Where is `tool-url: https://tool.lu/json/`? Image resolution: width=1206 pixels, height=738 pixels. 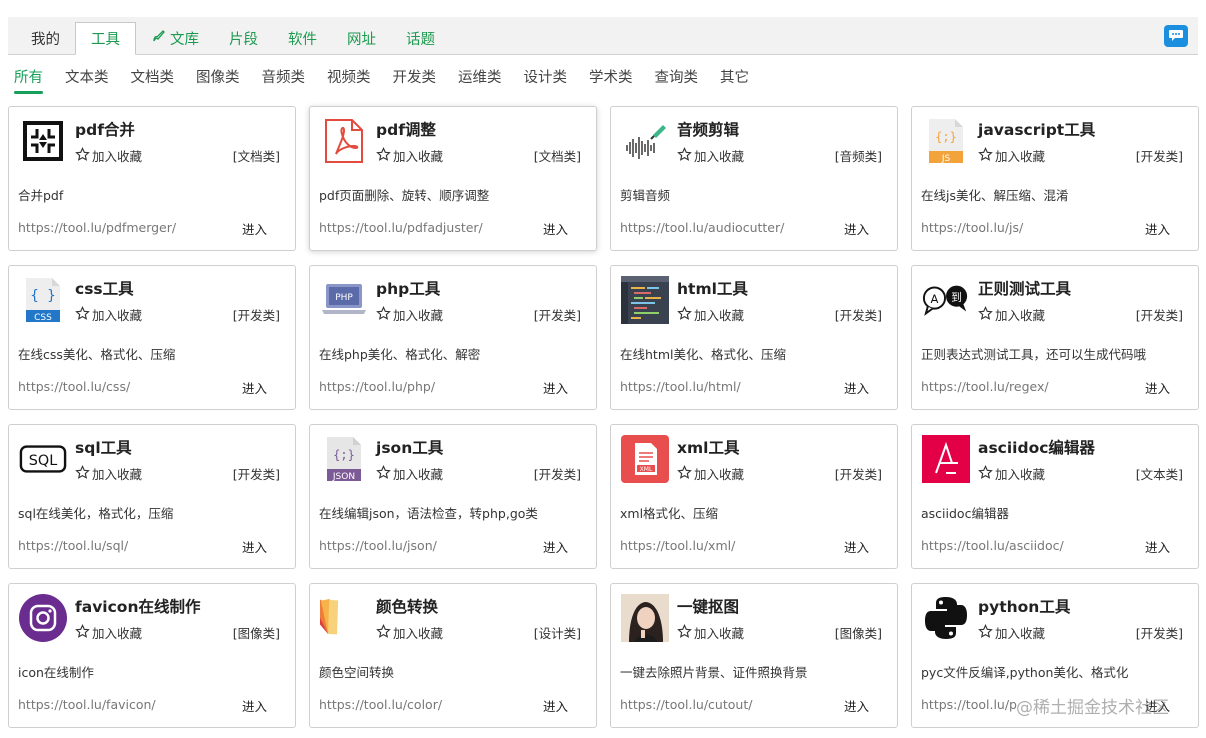 tool-url: https://tool.lu/json/ is located at coordinates (378, 545).